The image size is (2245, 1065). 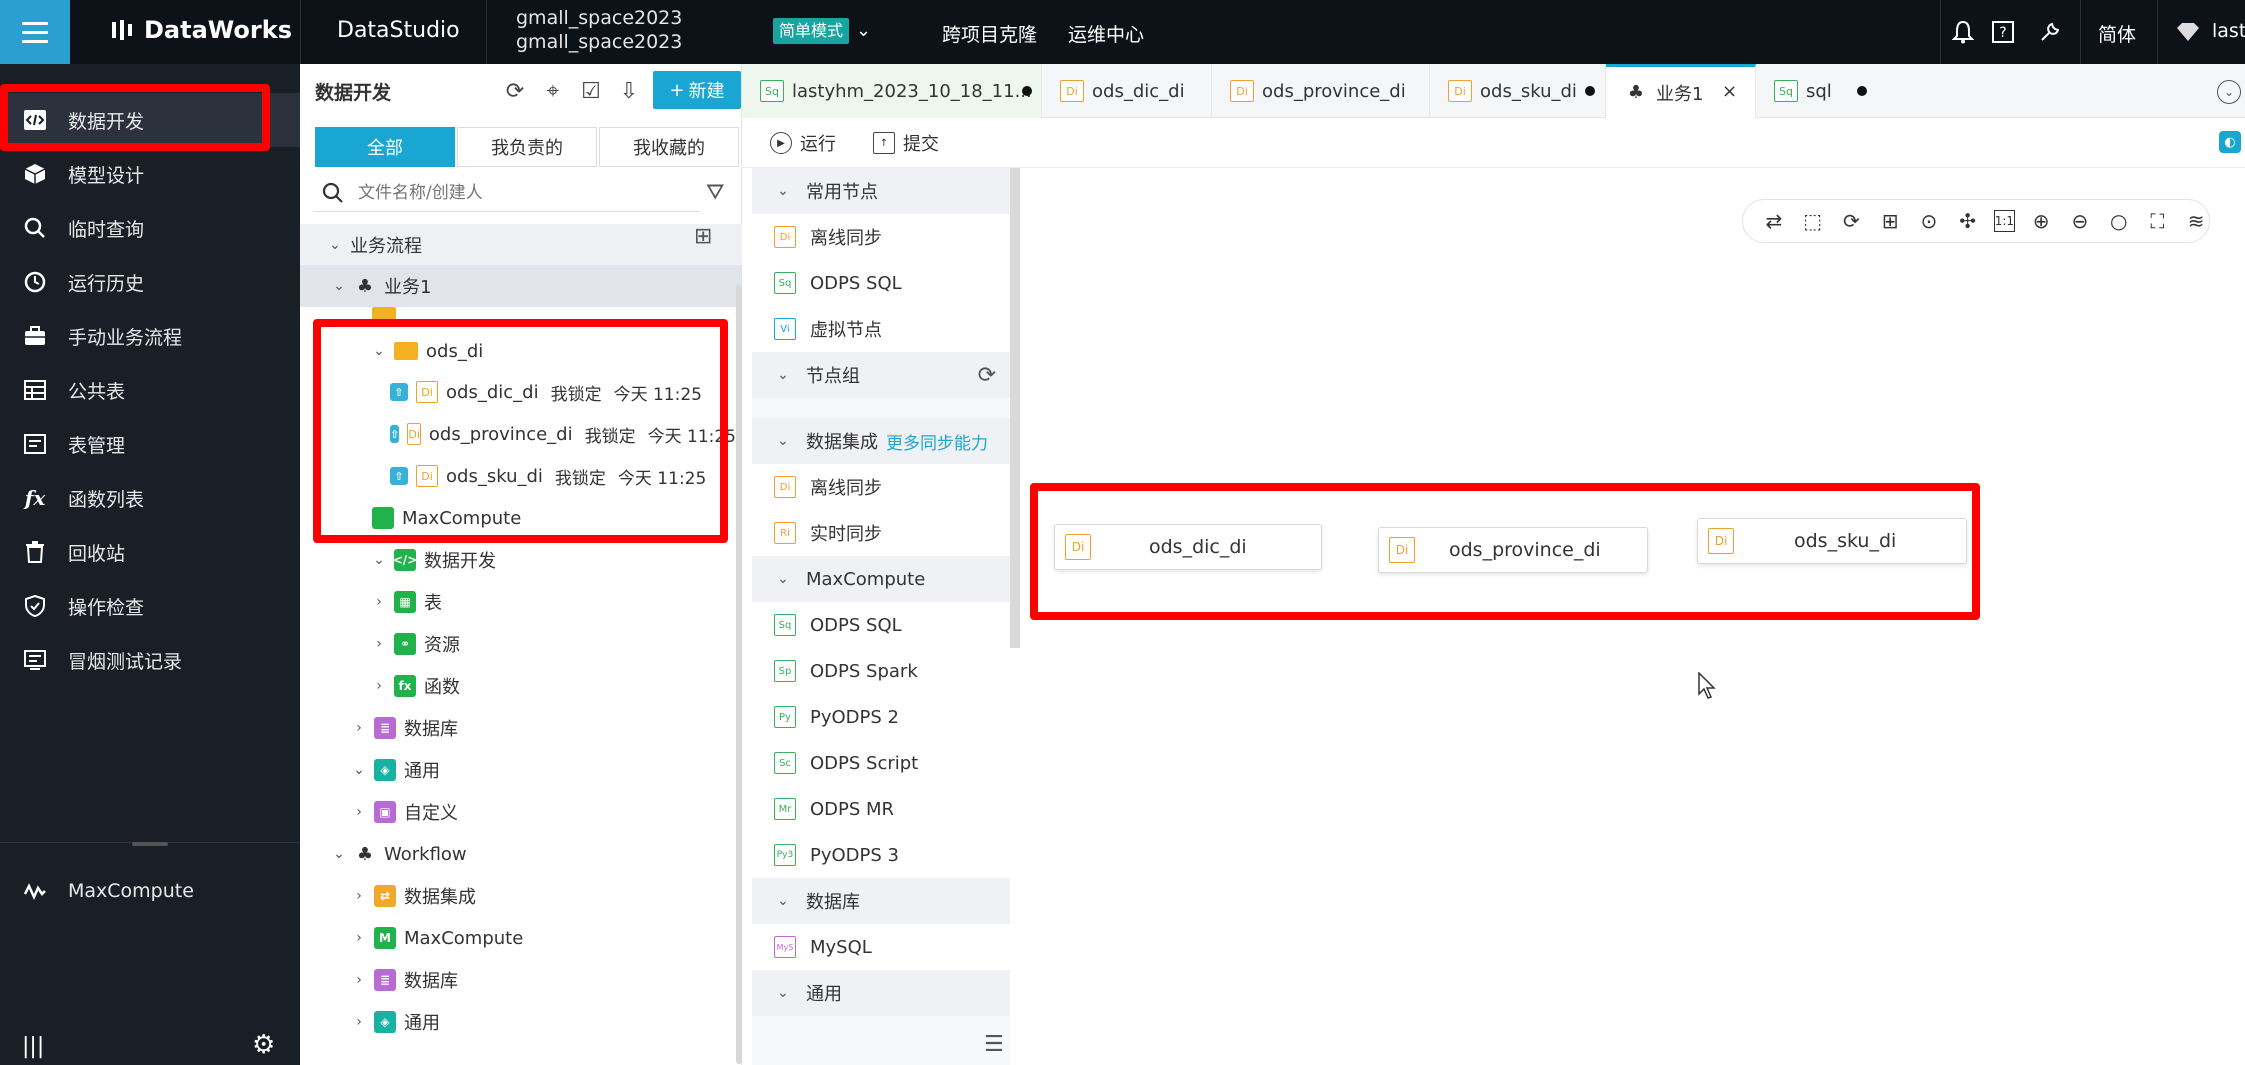 What do you see at coordinates (1929, 221) in the screenshot?
I see `target-icon: ⊙` at bounding box center [1929, 221].